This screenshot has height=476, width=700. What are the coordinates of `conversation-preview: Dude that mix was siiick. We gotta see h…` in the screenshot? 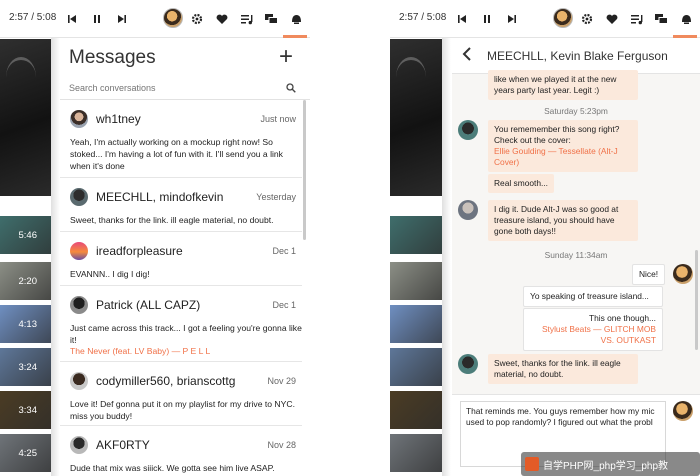 It's located at (172, 468).